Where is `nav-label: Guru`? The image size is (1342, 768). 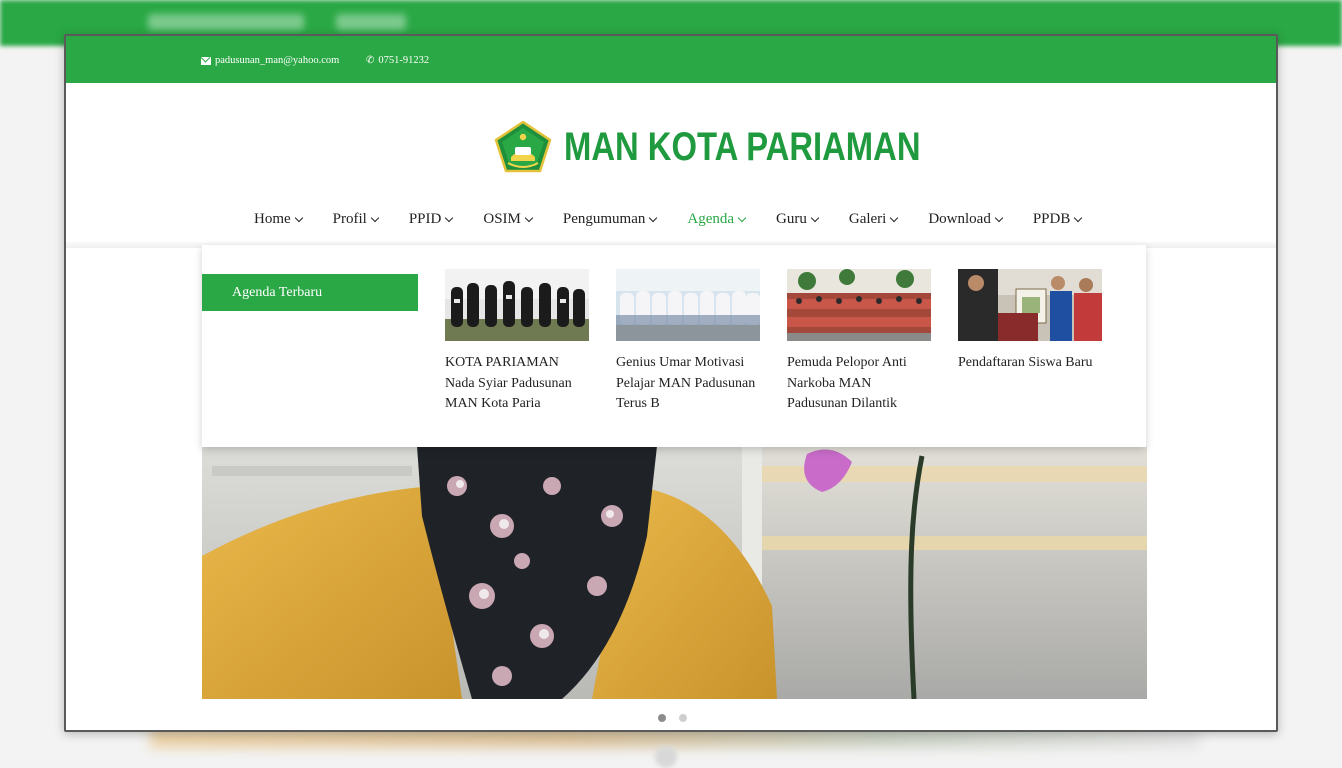
nav-label: Guru is located at coordinates (791, 219).